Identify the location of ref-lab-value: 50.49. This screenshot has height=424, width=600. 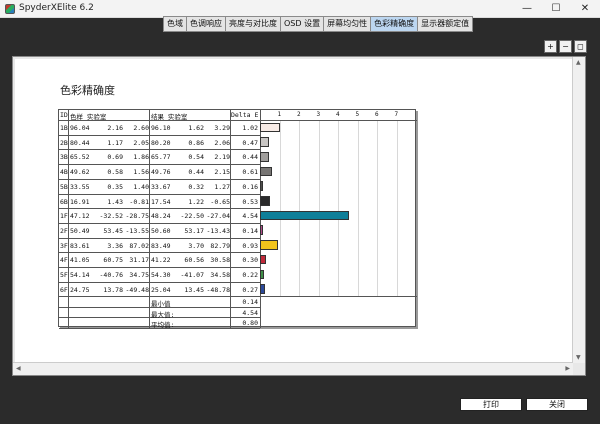
(80, 230).